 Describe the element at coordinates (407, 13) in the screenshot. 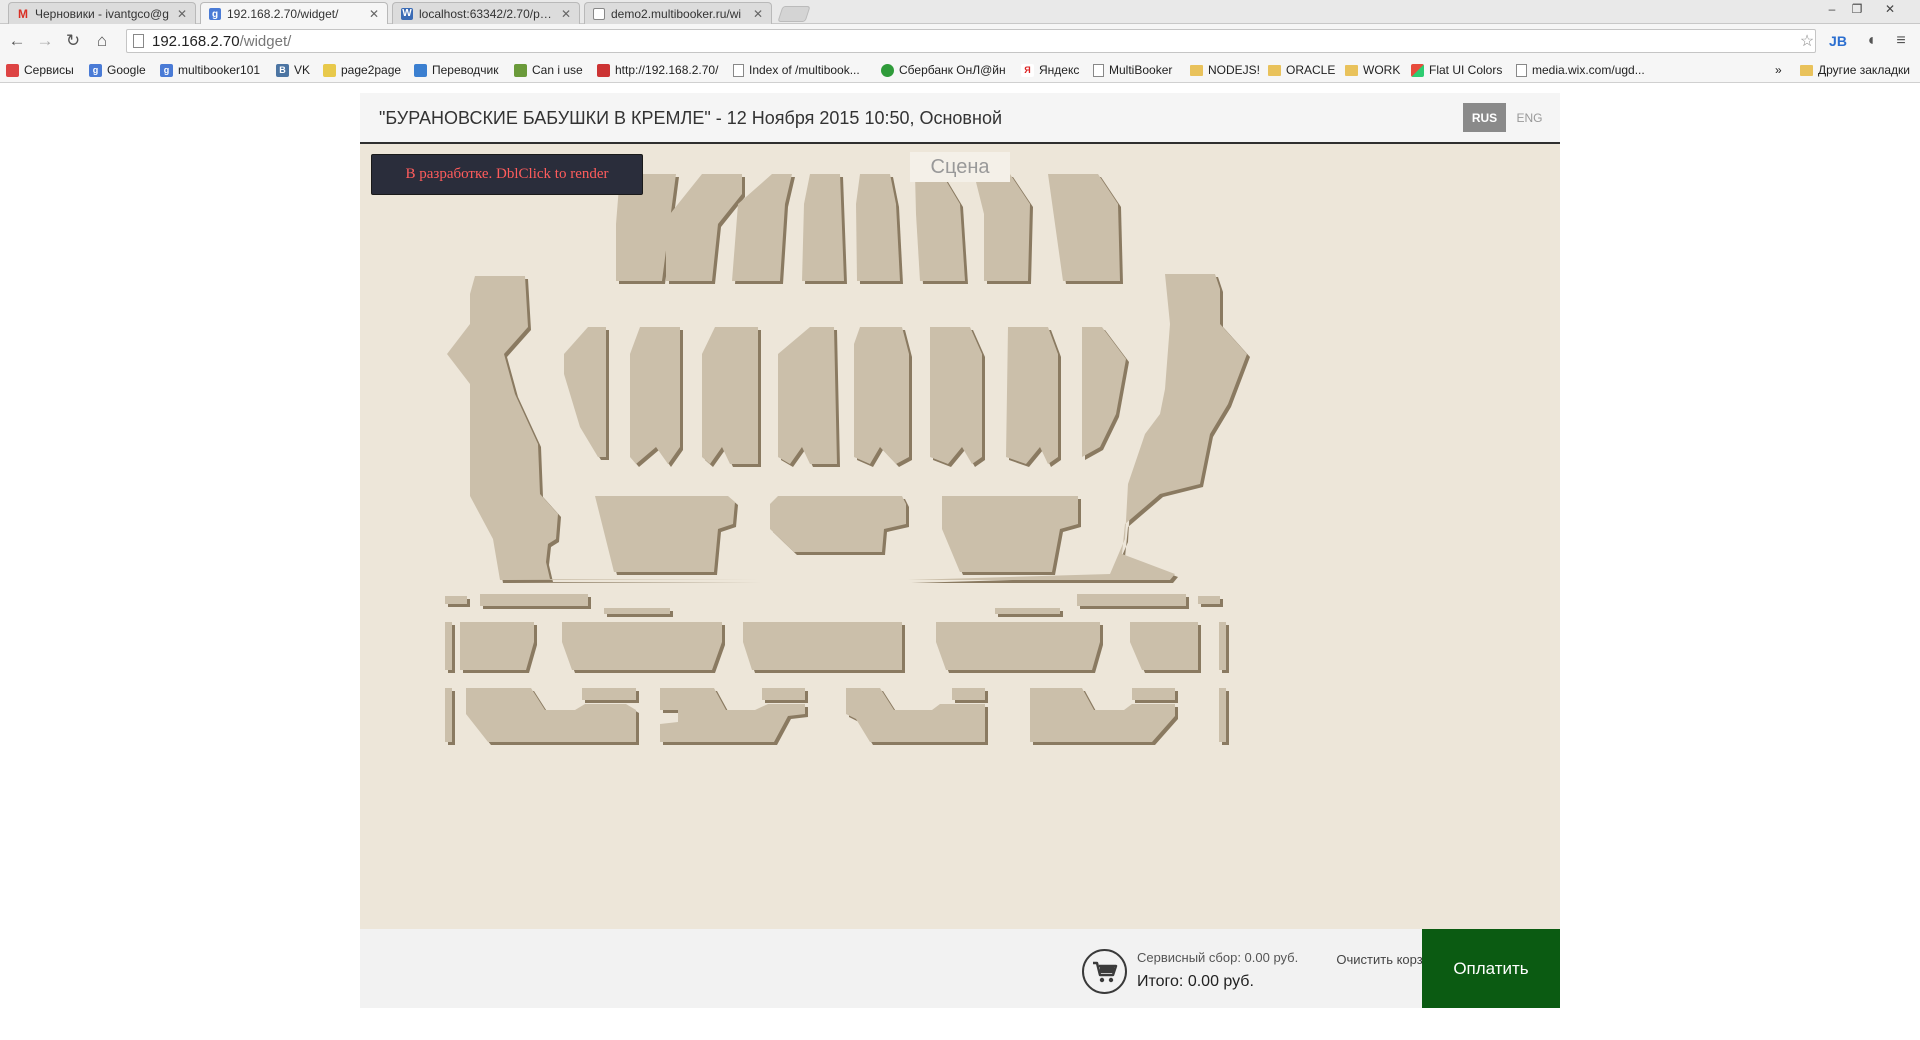

I see `webstorm-icon: W` at that location.